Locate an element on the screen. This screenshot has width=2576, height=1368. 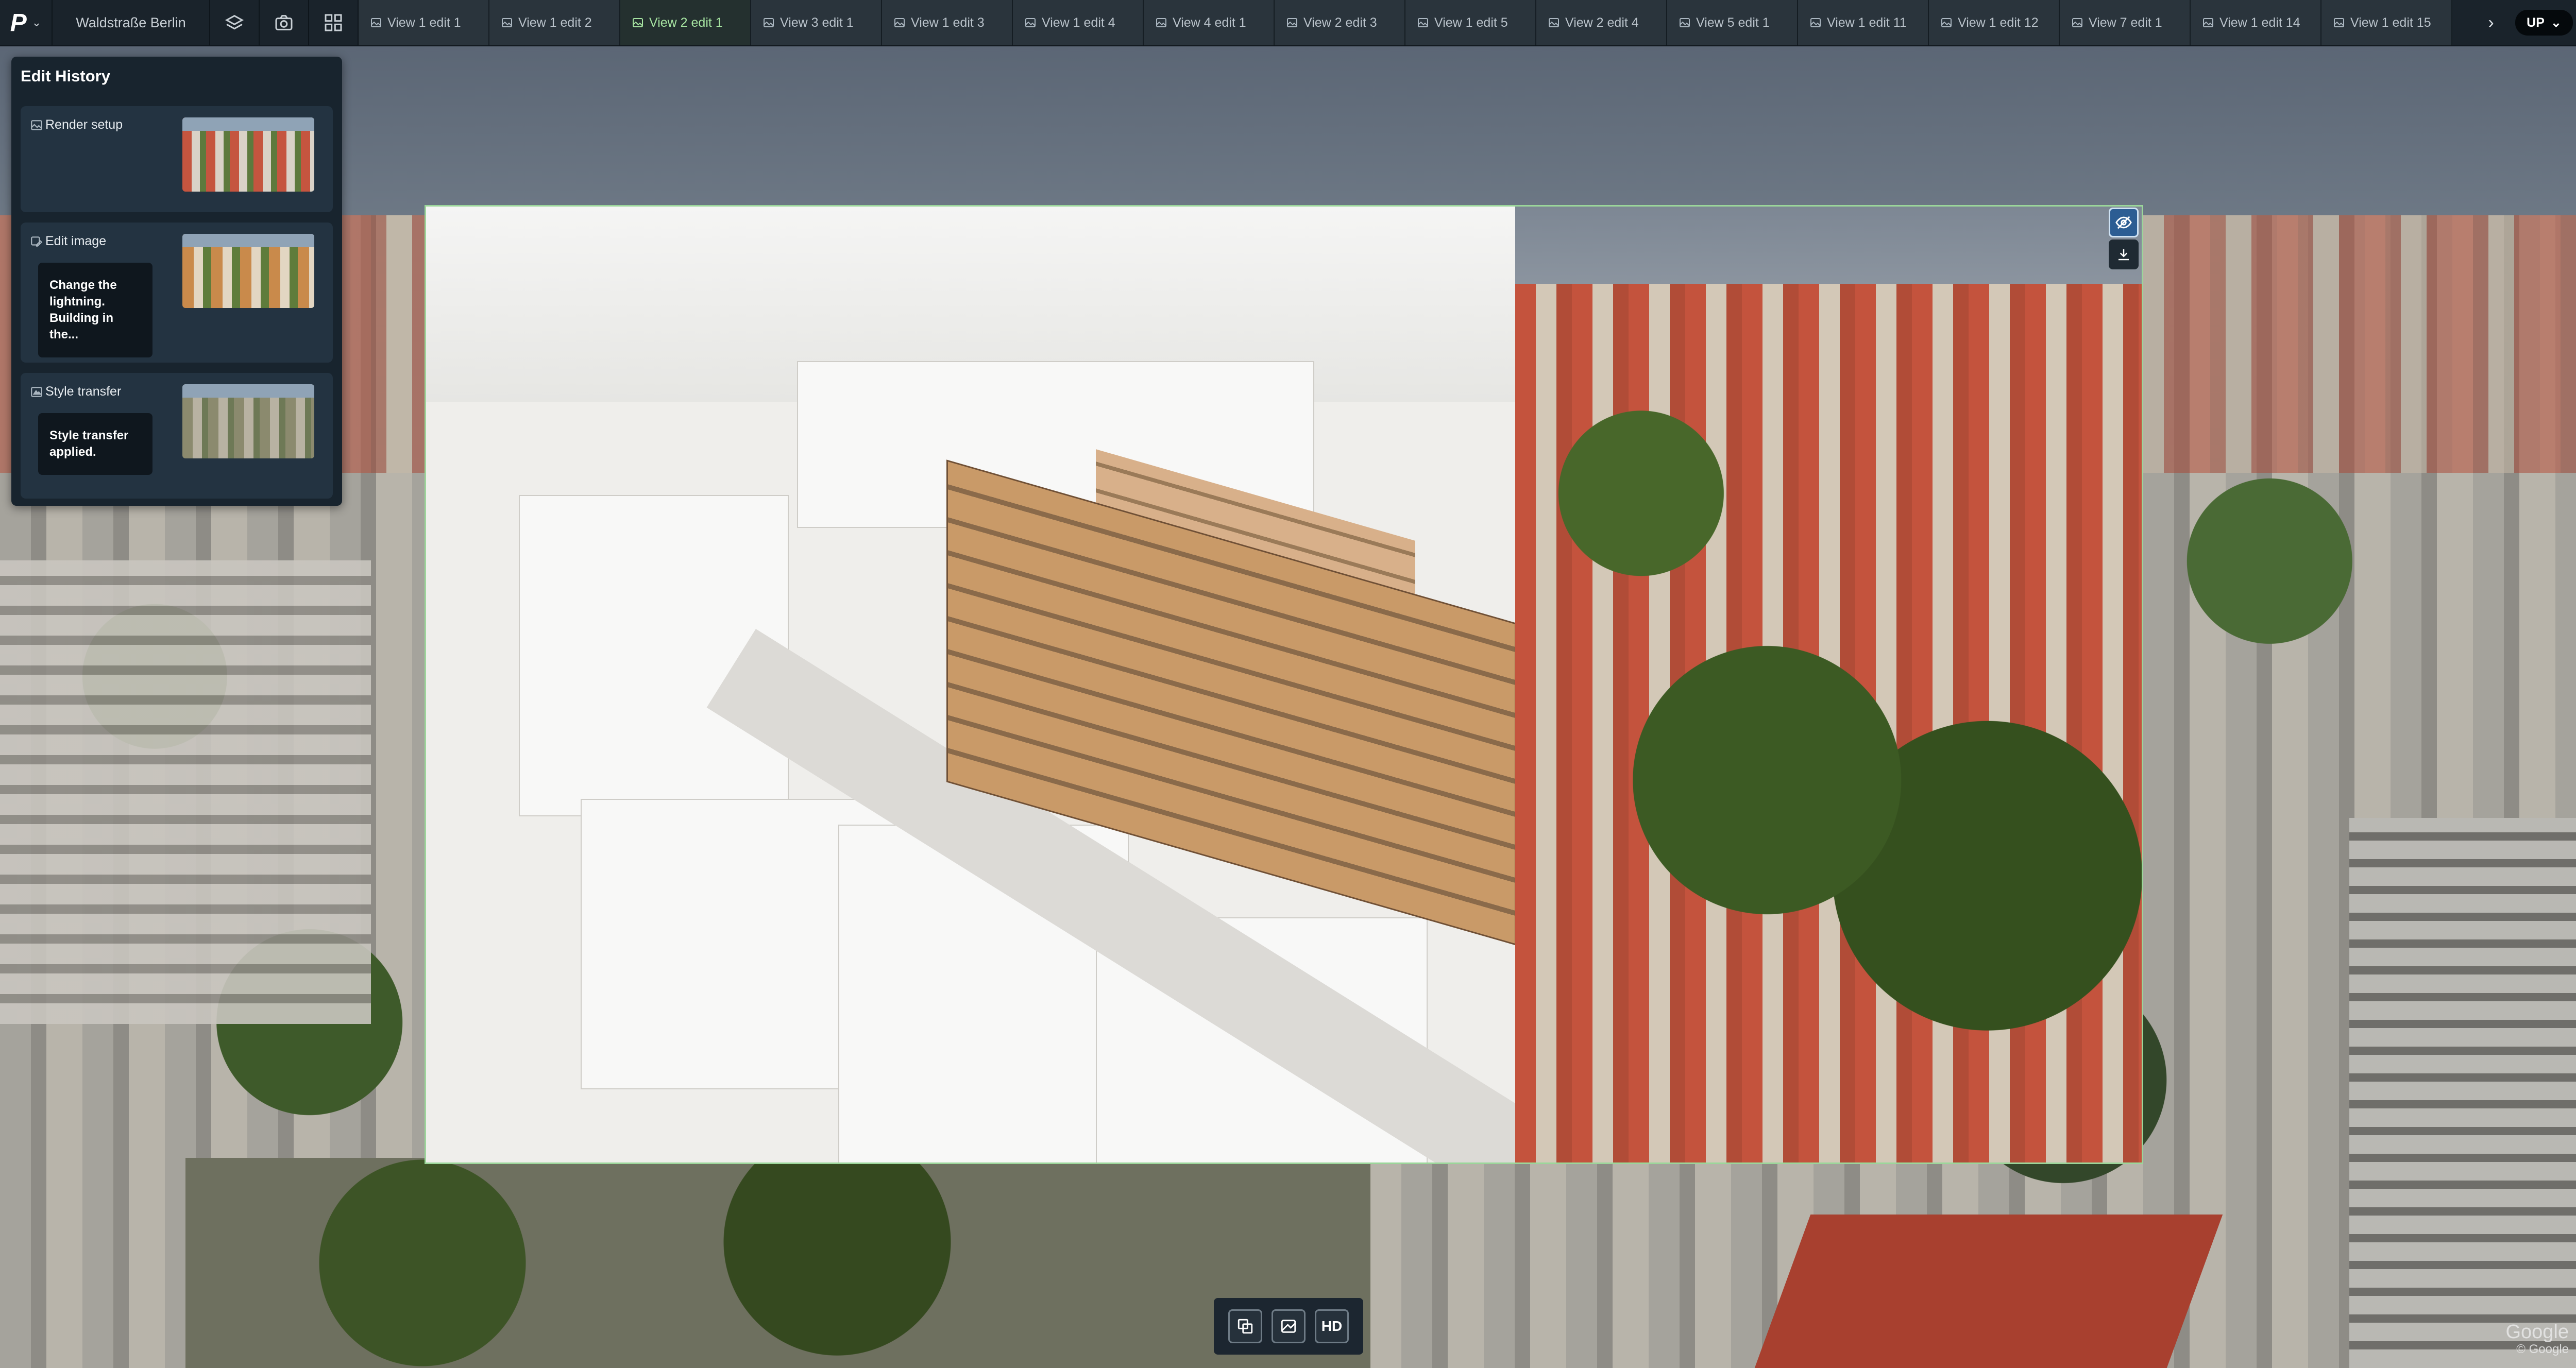
tab-label: View 1 edit 12 is located at coordinates (1998, 22).